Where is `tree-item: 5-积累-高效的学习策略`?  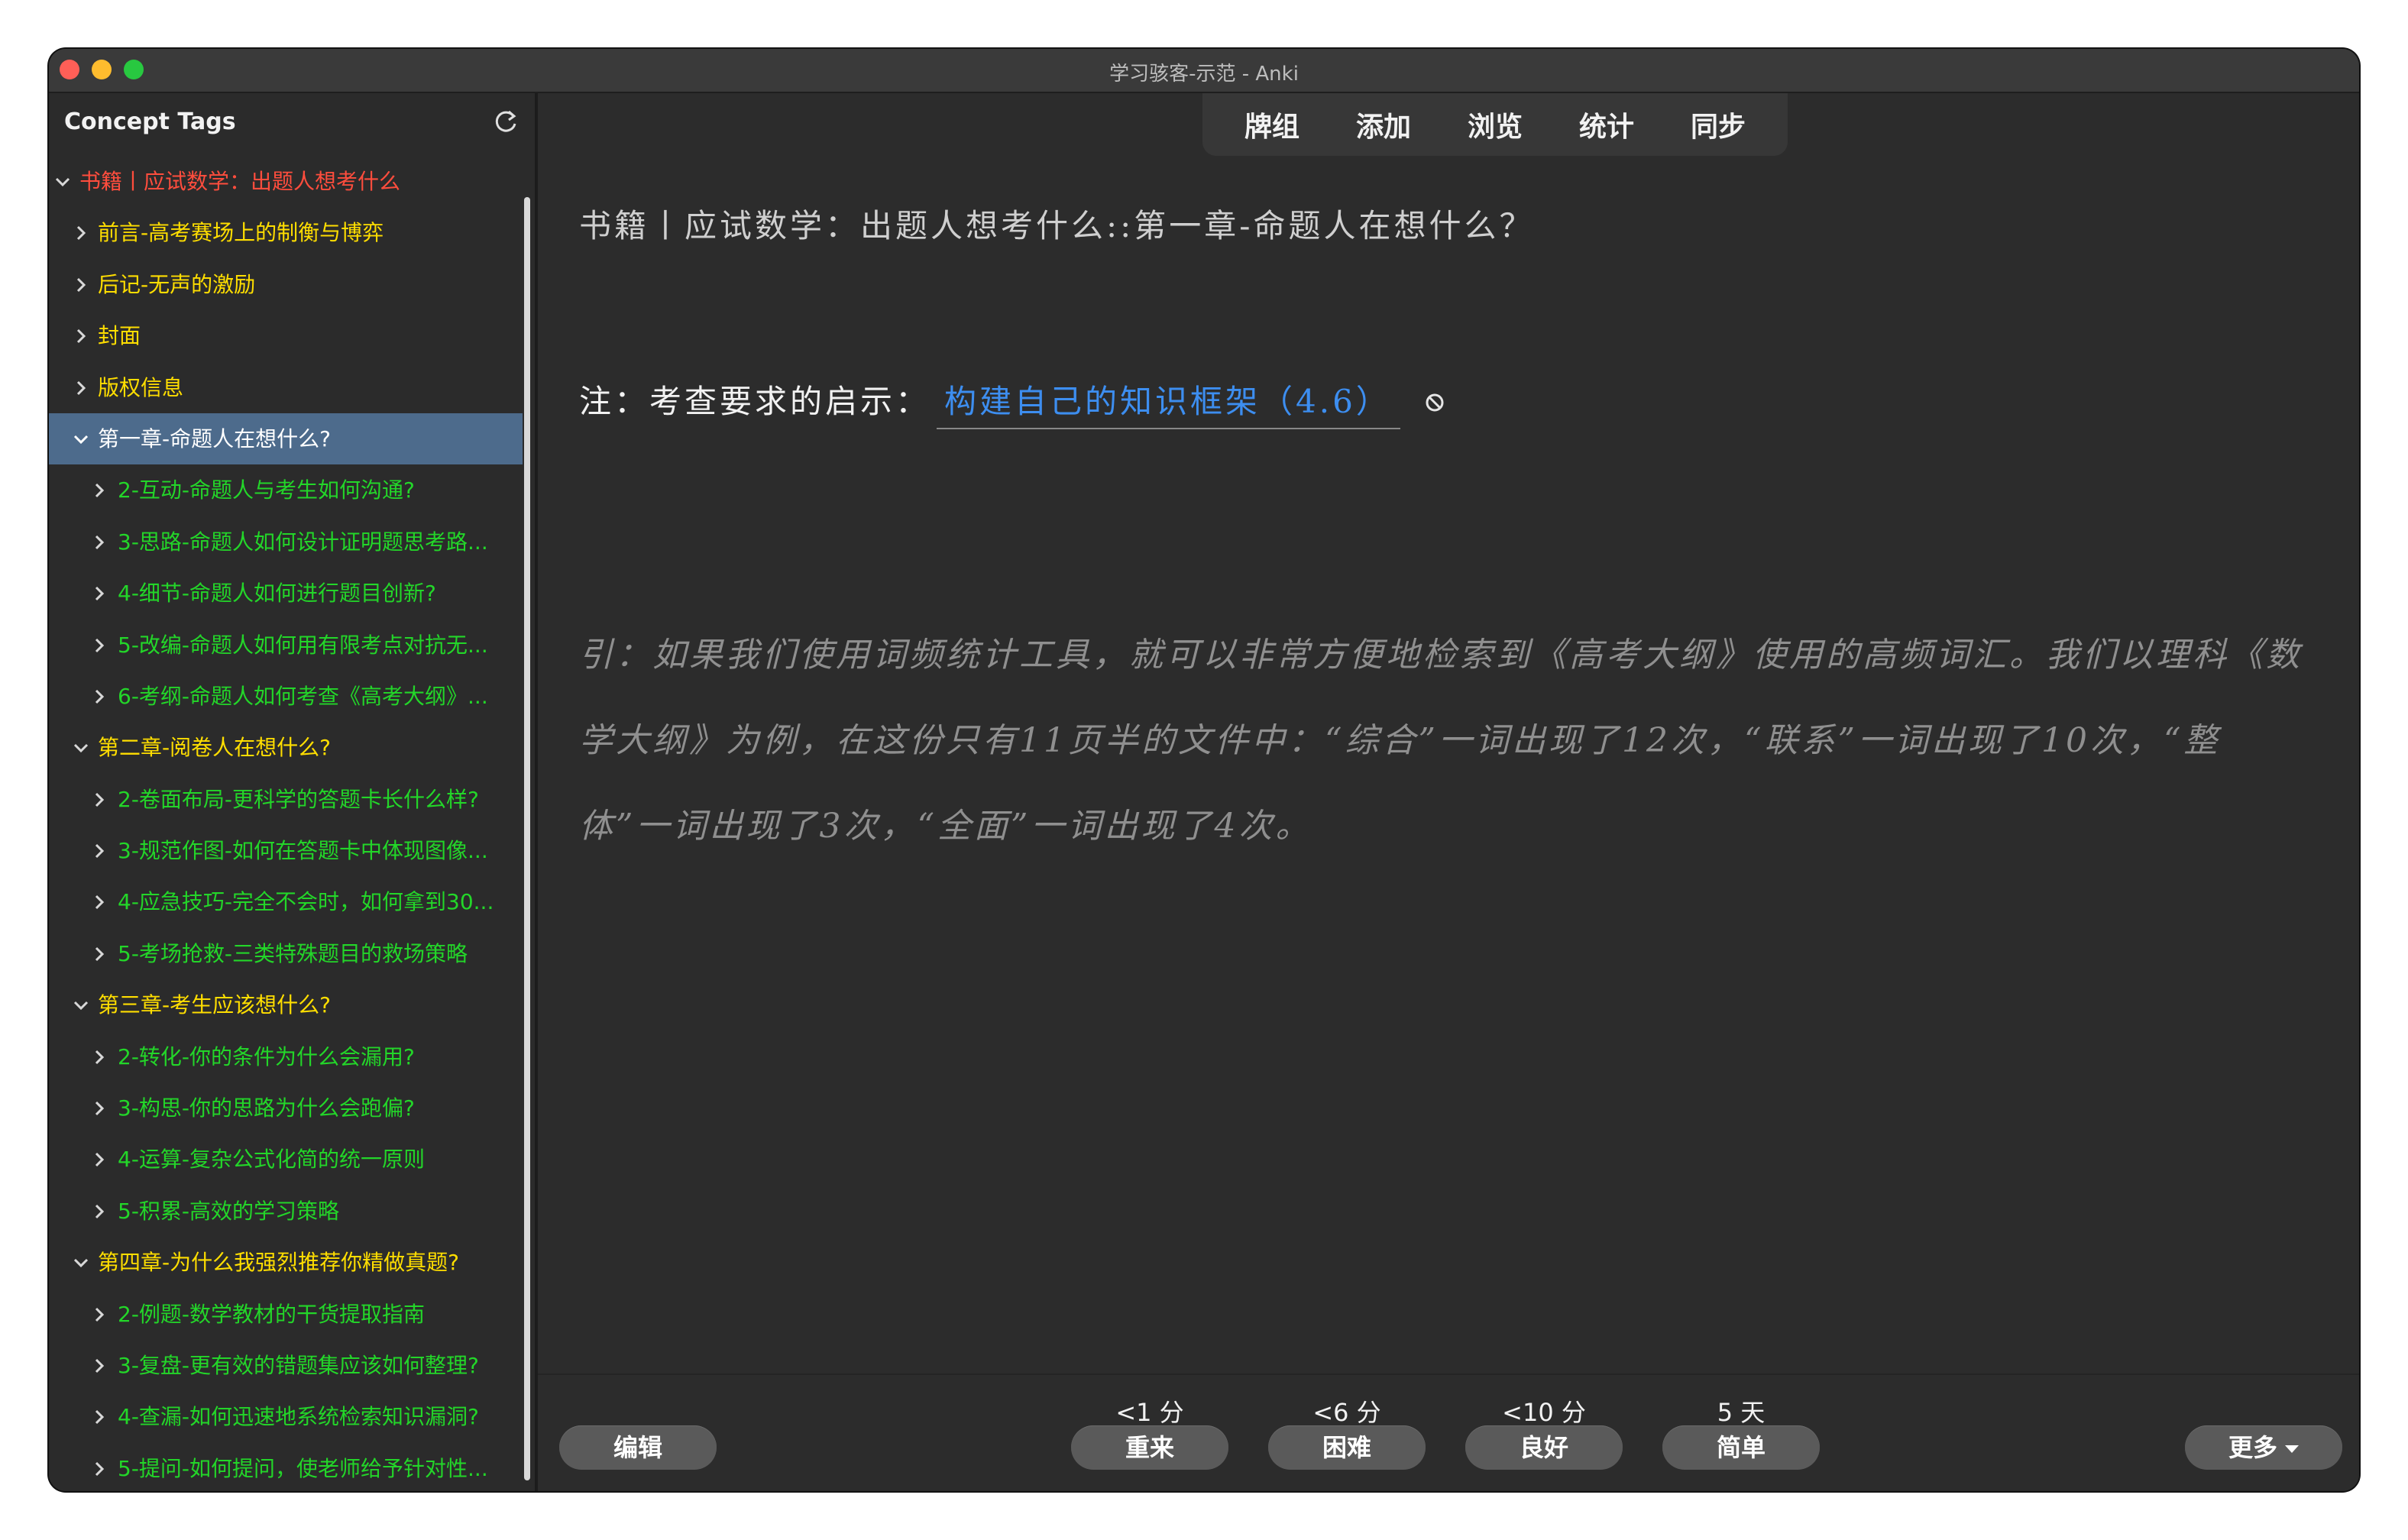 tree-item: 5-积累-高效的学习策略 is located at coordinates (286, 1211).